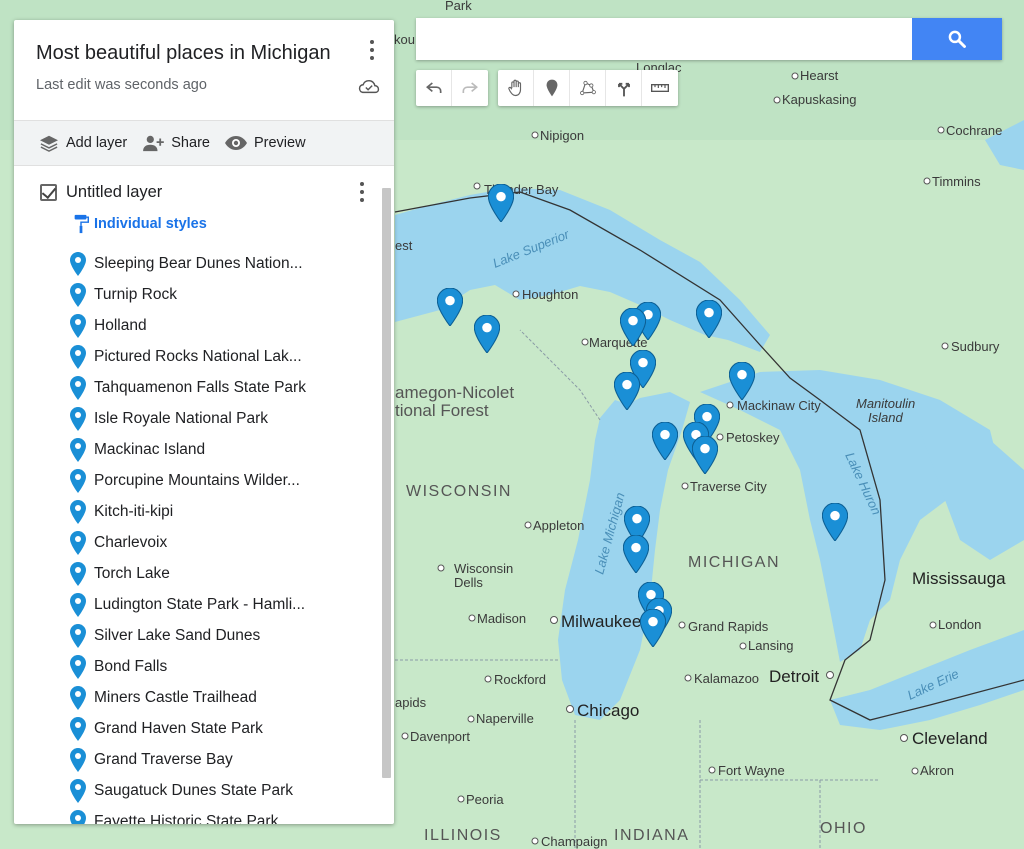 The image size is (1024, 849). Describe the element at coordinates (190, 143) in the screenshot. I see `share-label: Share` at that location.